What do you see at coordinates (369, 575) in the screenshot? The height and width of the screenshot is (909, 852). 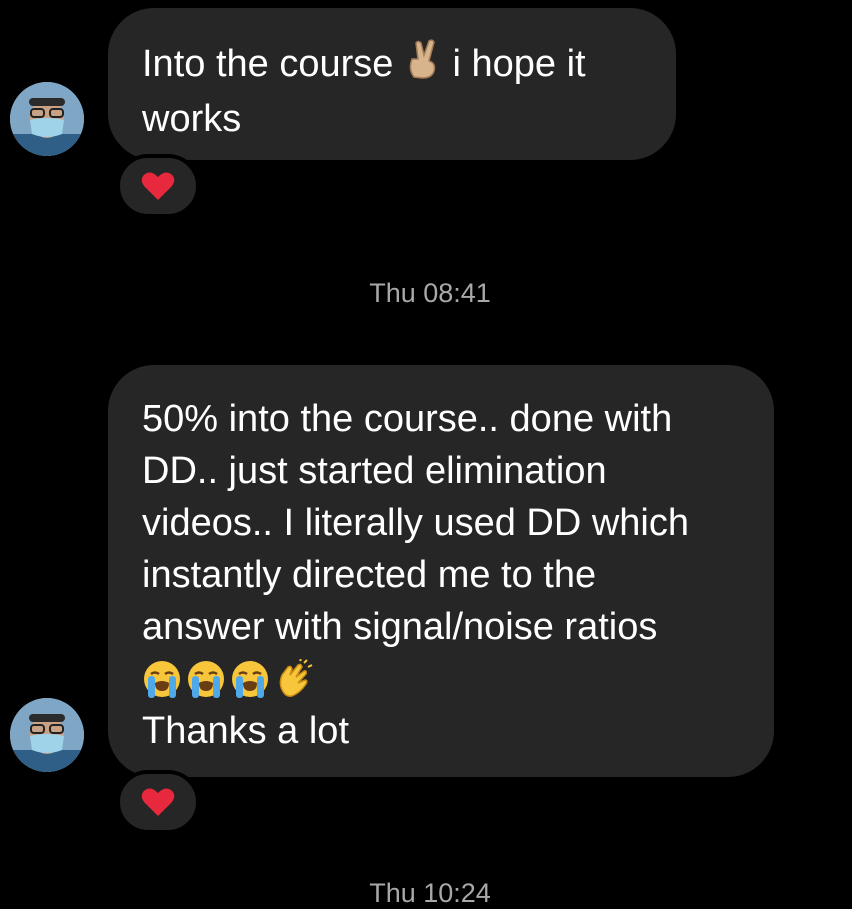 I see `message-text: instantly directed me to the` at bounding box center [369, 575].